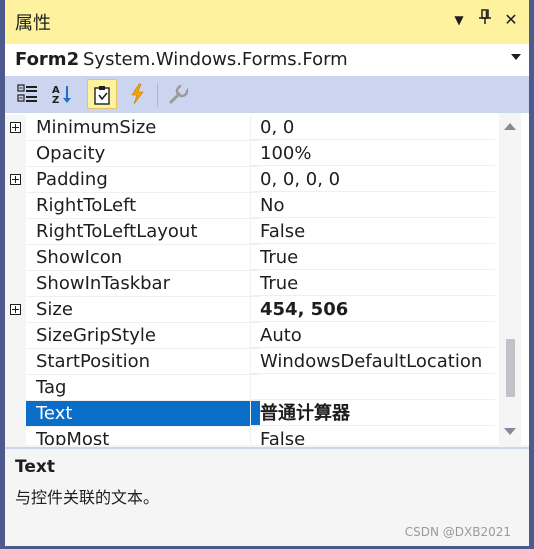 This screenshot has width=534, height=549. I want to click on properties-icon, so click(102, 94).